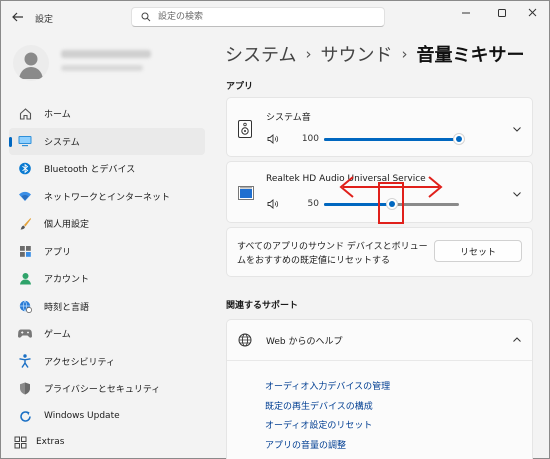 The image size is (550, 459). I want to click on shield-icon, so click(25, 389).